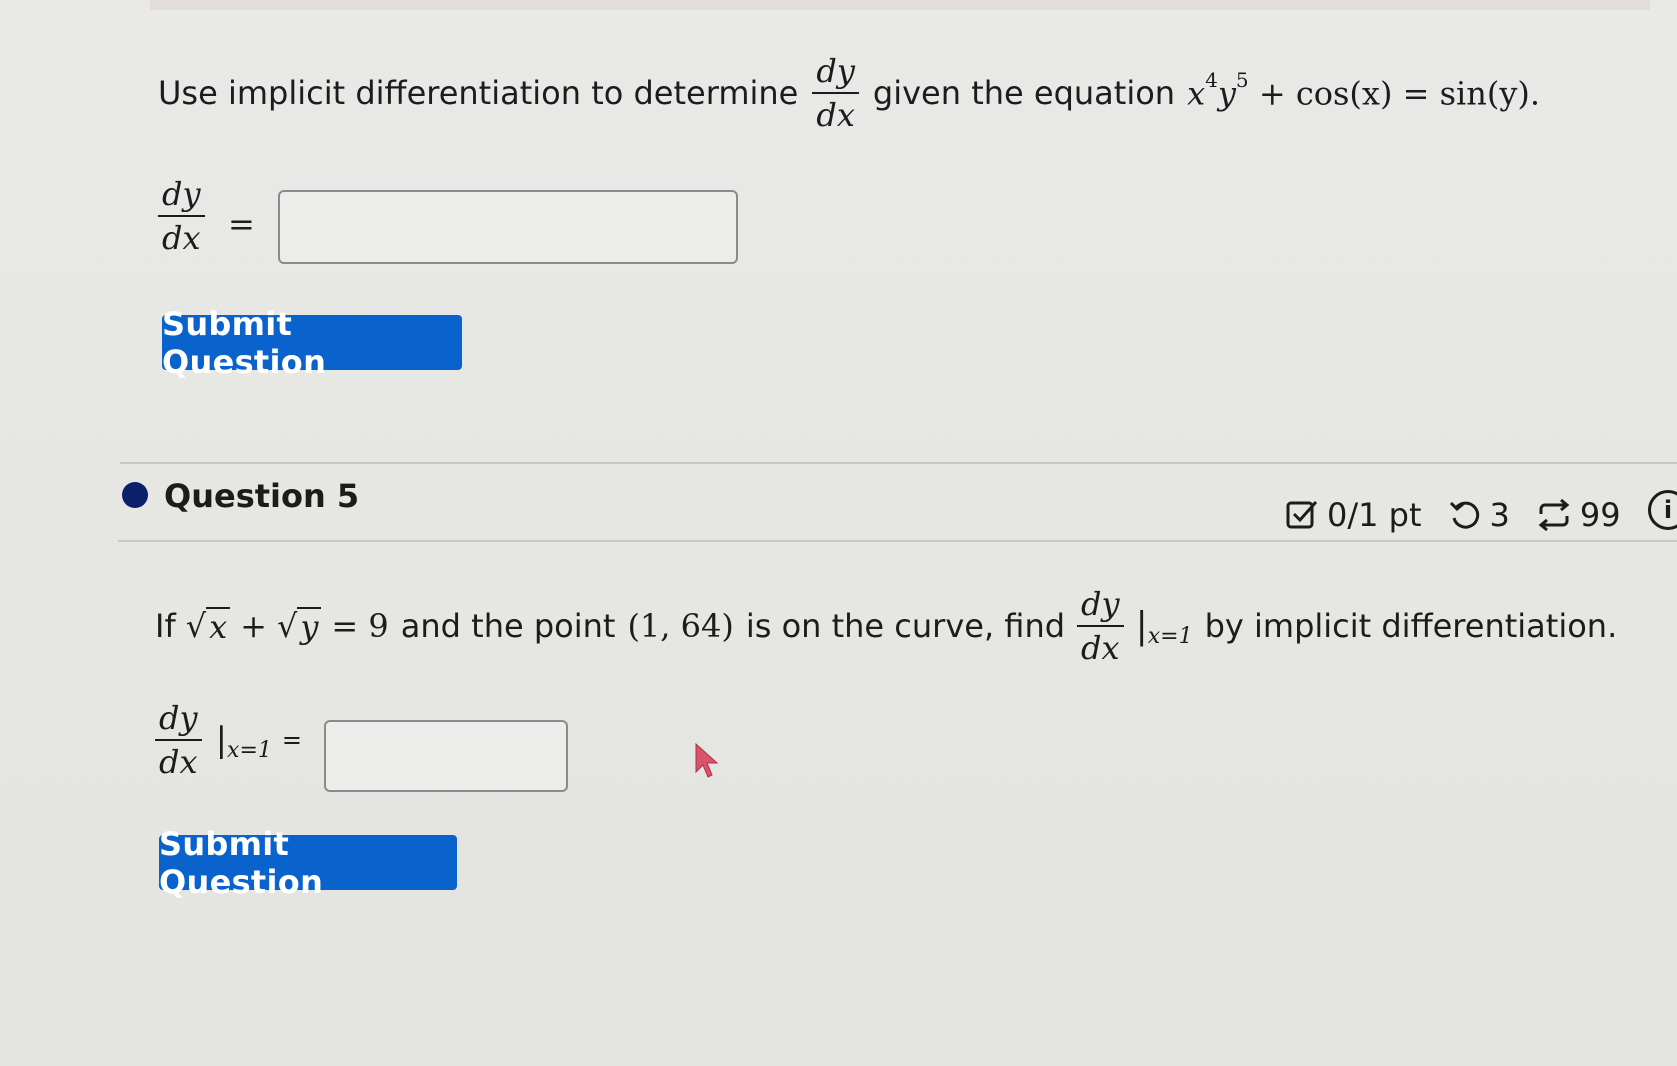 This screenshot has width=1677, height=1066. What do you see at coordinates (1374, 515) in the screenshot?
I see `score-text: 0/1 pt` at bounding box center [1374, 515].